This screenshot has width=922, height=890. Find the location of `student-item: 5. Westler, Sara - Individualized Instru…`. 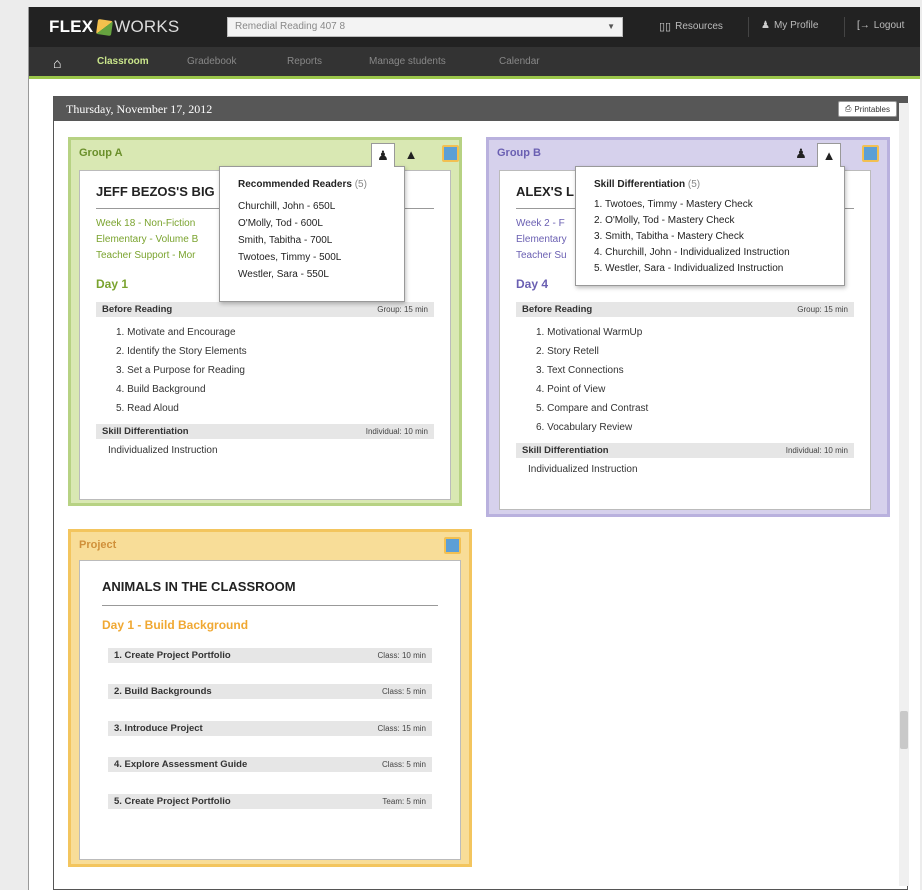

student-item: 5. Westler, Sara - Individualized Instru… is located at coordinates (688, 268).